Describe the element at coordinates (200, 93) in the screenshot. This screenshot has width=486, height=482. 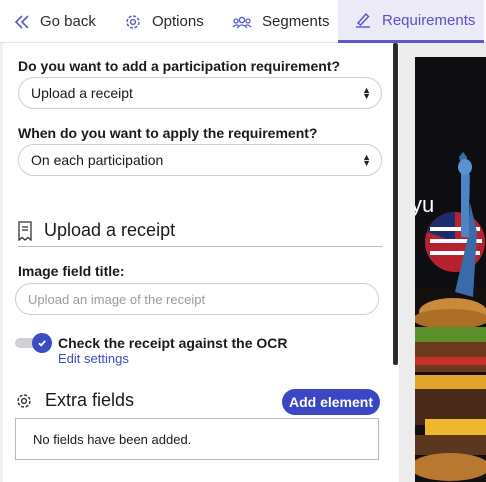
I see `participation-select: Upload a receipt ▲ ▼` at that location.